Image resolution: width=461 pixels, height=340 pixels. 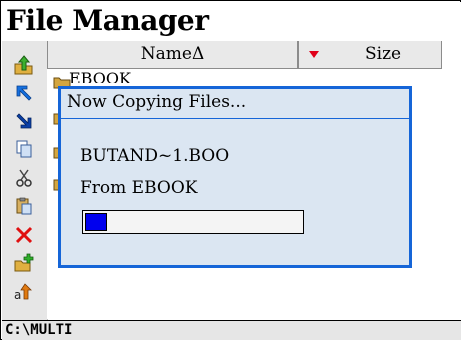 I want to click on window-title: File Manager, so click(x=107, y=20).